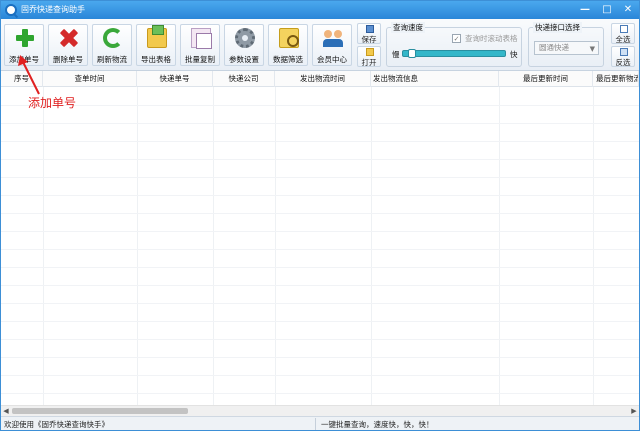  What do you see at coordinates (200, 59) in the screenshot?
I see `batch-copy-label: 批量复制` at bounding box center [200, 59].